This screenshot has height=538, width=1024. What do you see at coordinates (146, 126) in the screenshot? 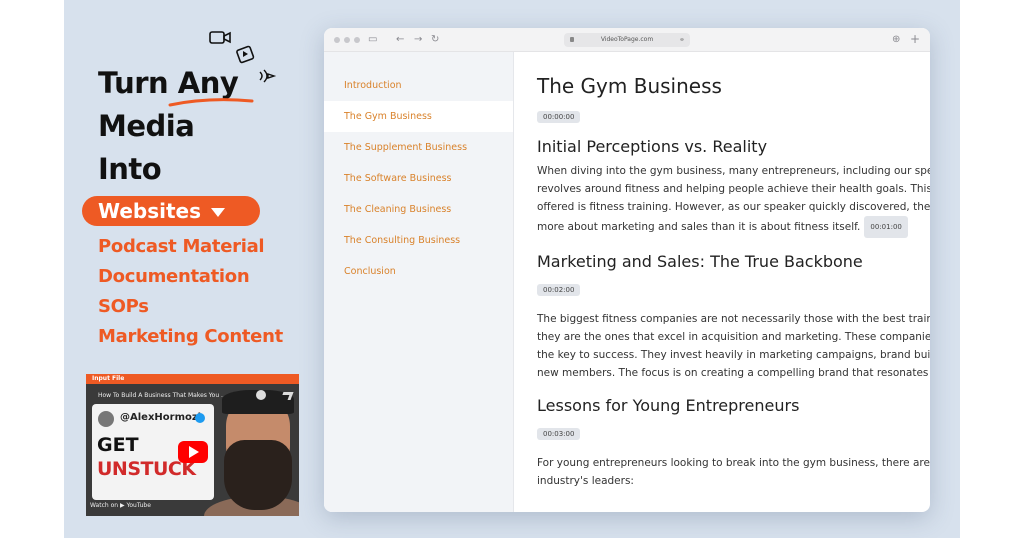
I see `headline-line-2: Media` at bounding box center [146, 126].